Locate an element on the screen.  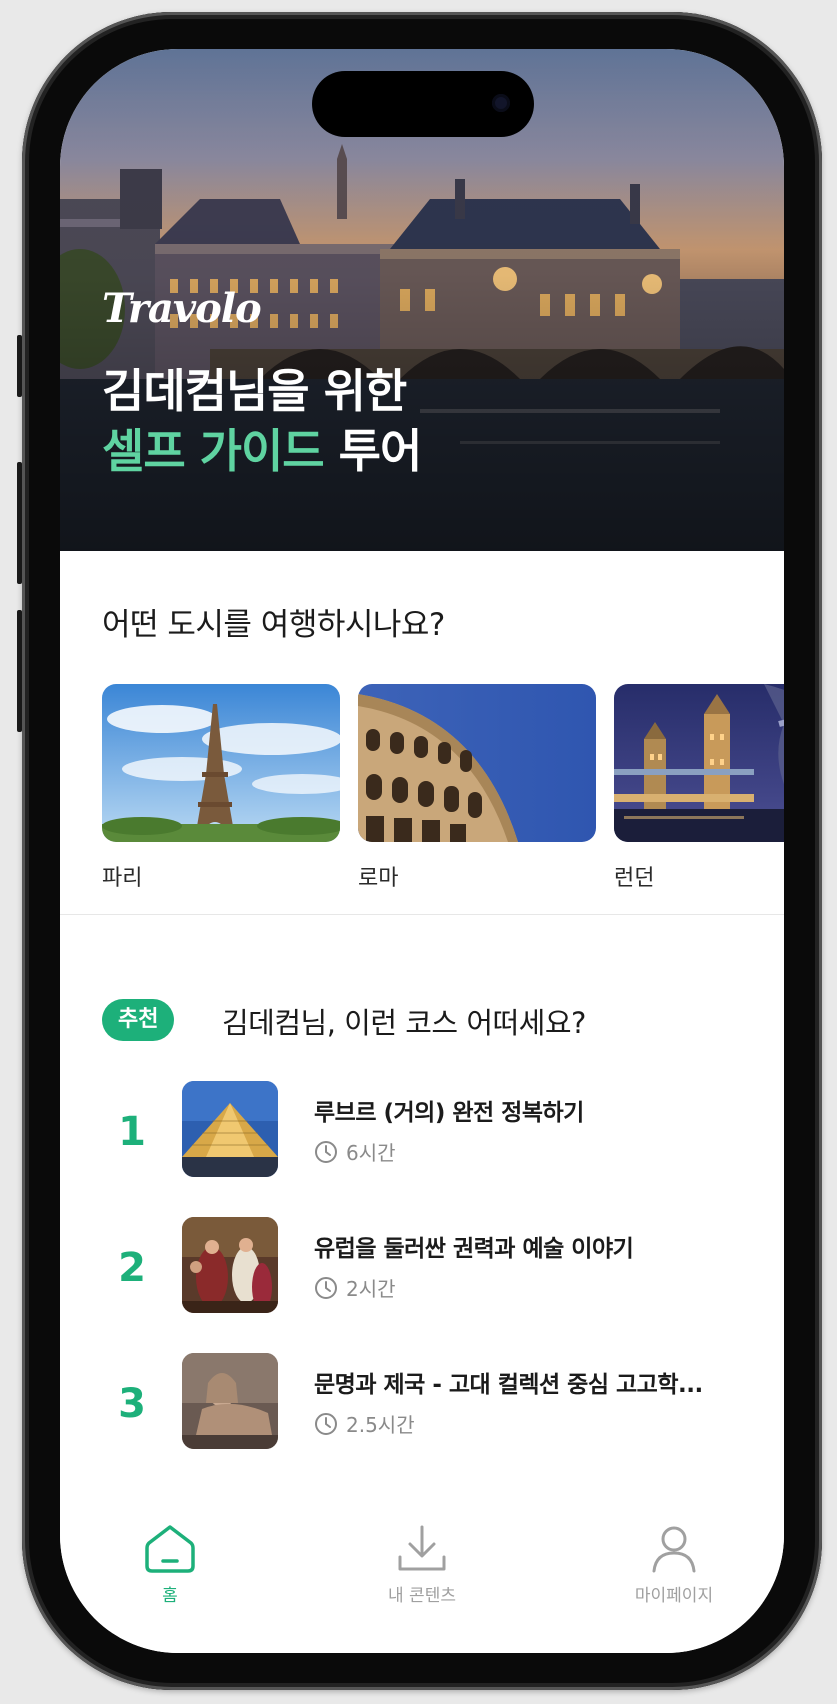
tab-my-page: 마이페이지 is located at coordinates (674, 1559).